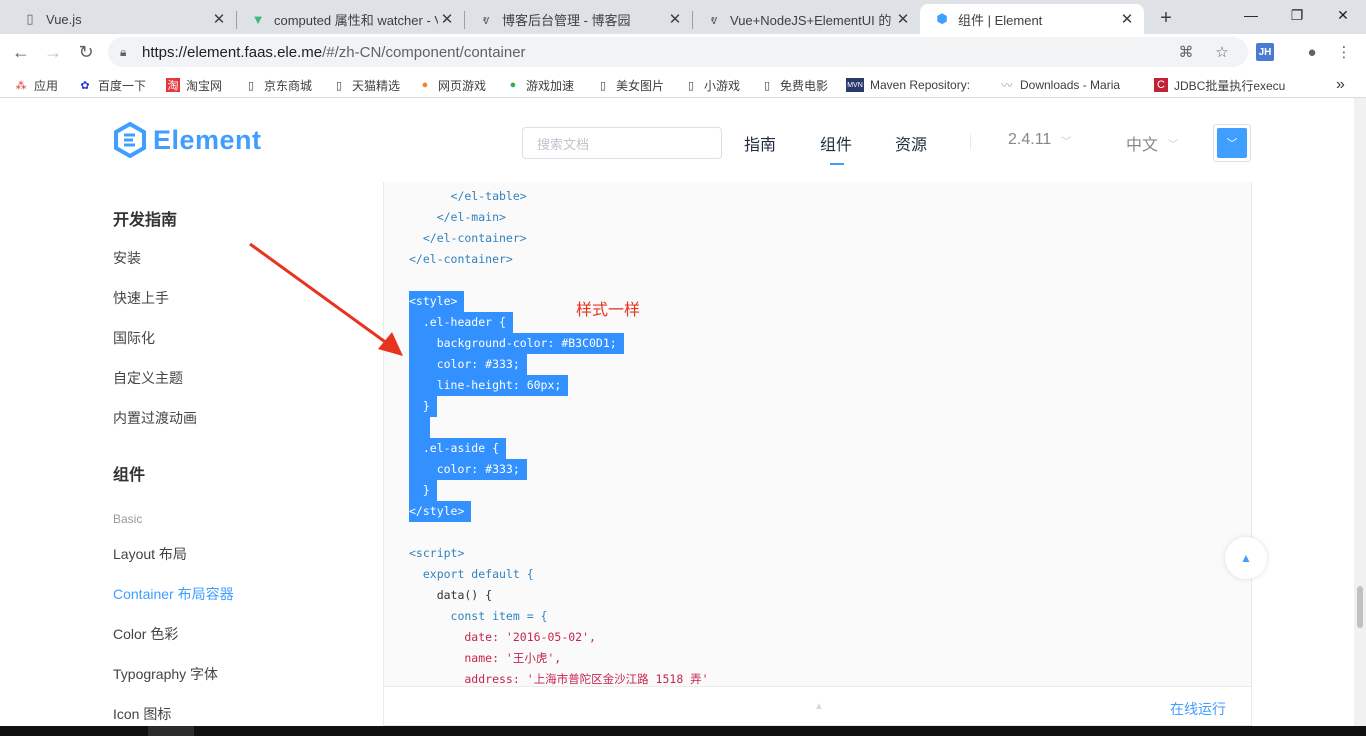 The image size is (1366, 736). Describe the element at coordinates (1142, 145) in the screenshot. I see `language-label: 中文` at that location.